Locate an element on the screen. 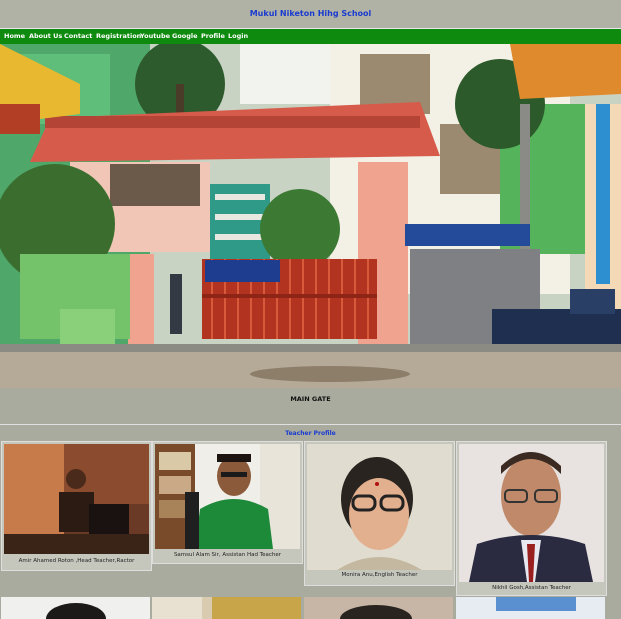 This screenshot has width=621, height=619. teacher-profile-heading: Teacher Profile is located at coordinates (310, 433).